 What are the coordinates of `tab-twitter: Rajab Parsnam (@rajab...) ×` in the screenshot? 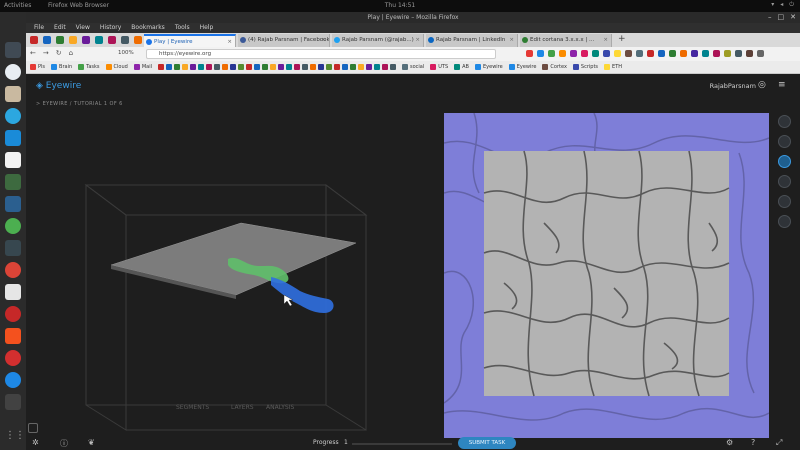 It's located at (378, 40).